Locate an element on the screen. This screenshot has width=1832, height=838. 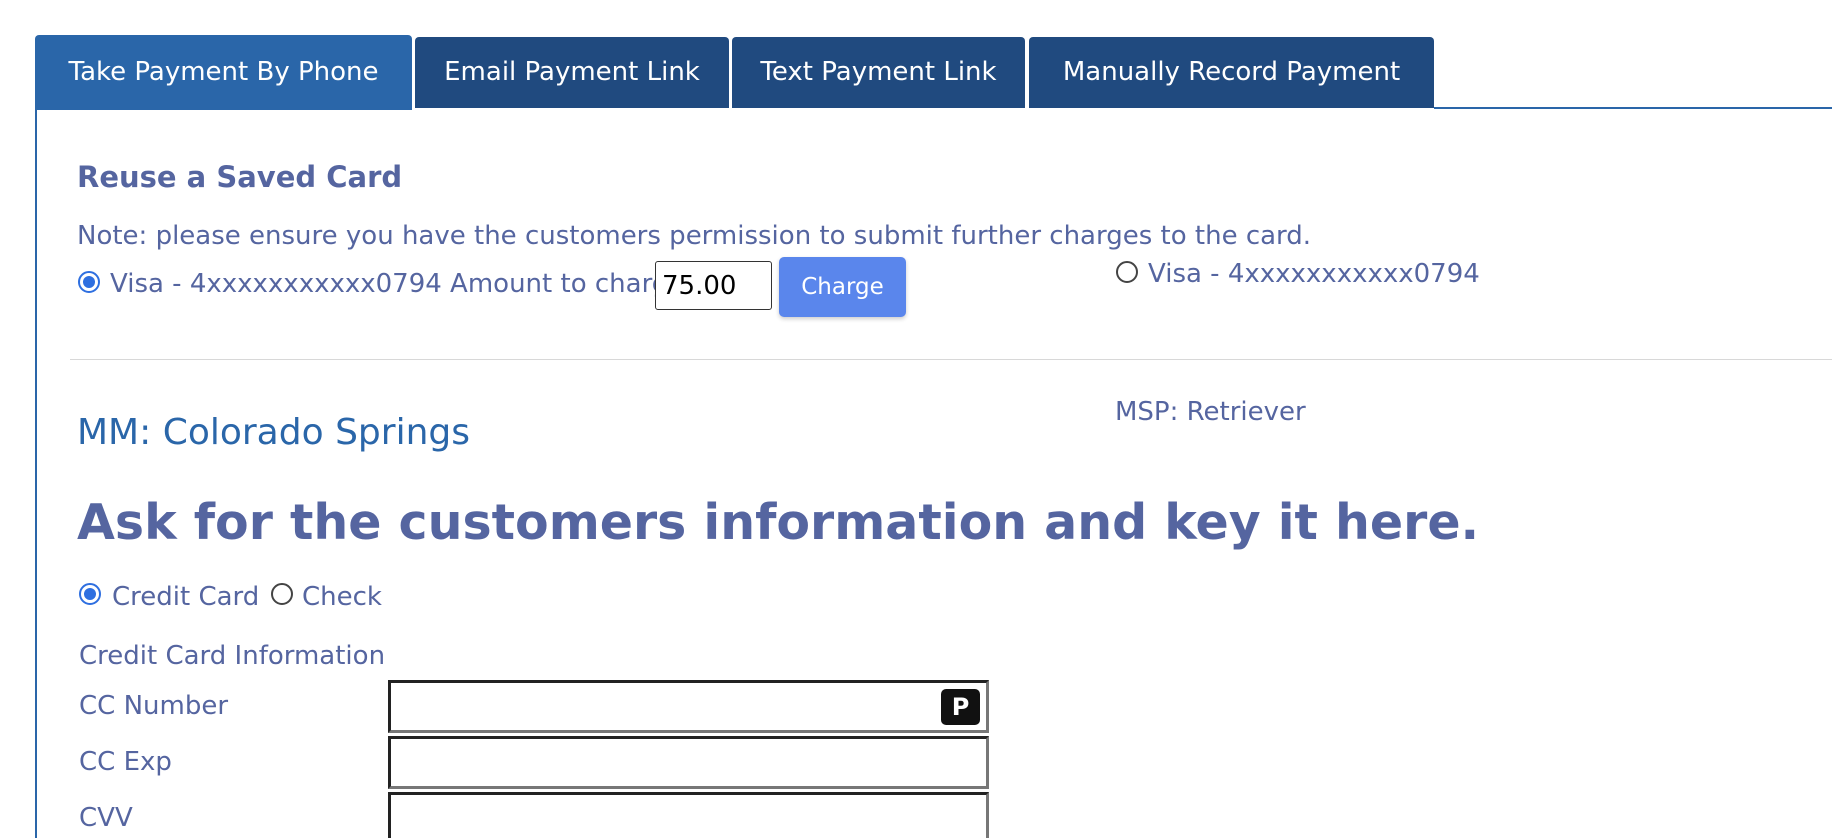
credit-card-info-label: Credit Card Information is located at coordinates (232, 656).